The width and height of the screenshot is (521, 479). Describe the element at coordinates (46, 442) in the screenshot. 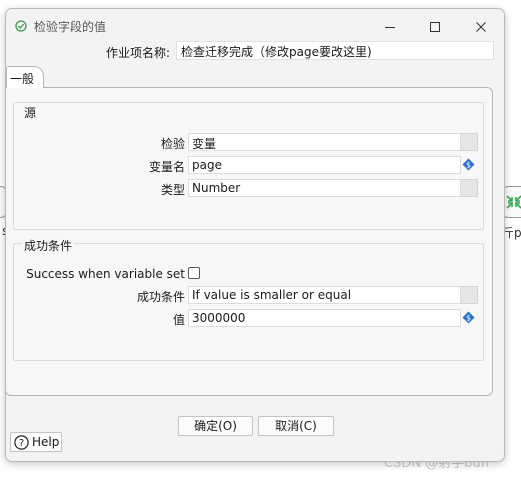

I see `help-button-label: Help` at that location.